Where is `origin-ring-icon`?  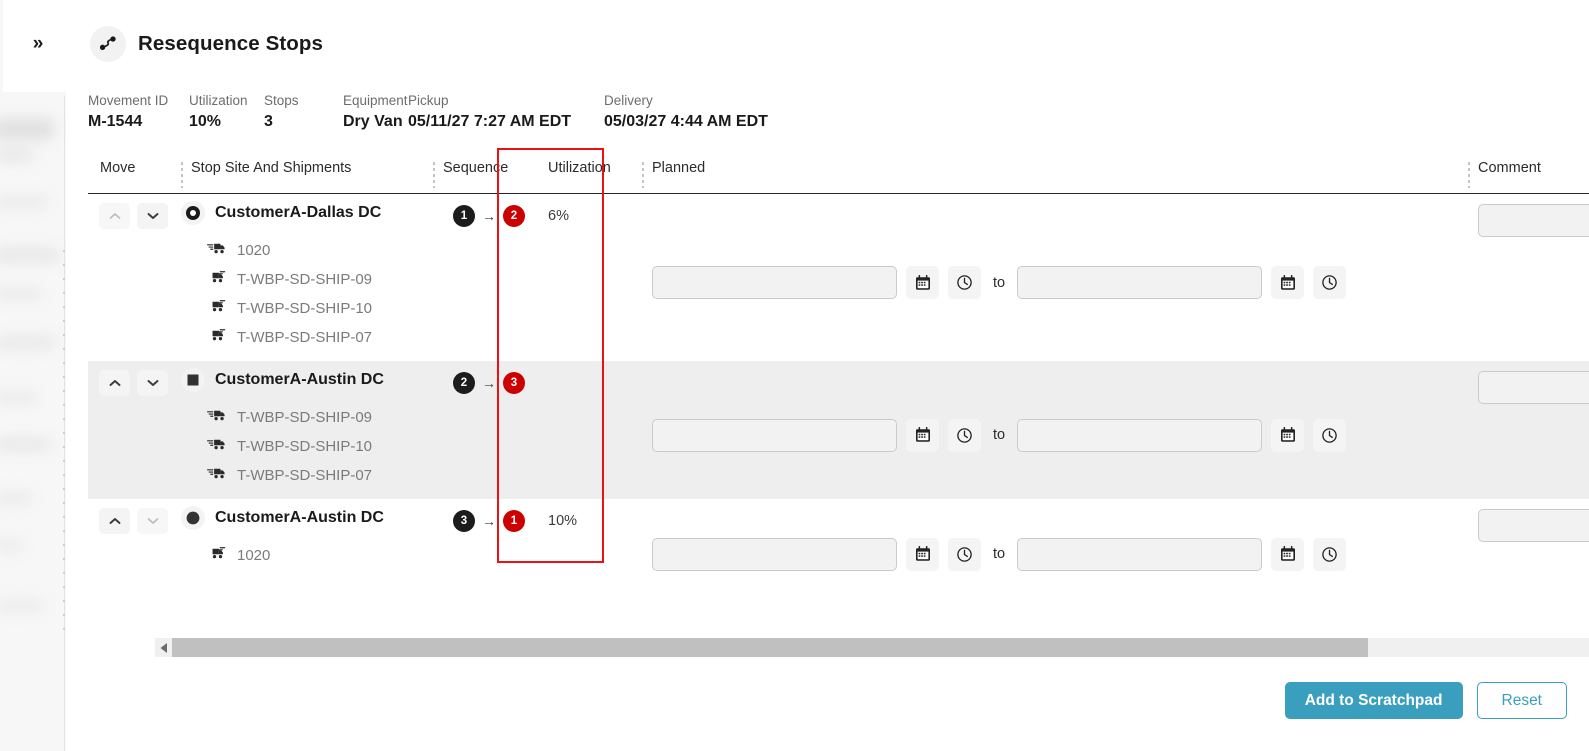
origin-ring-icon is located at coordinates (193, 213).